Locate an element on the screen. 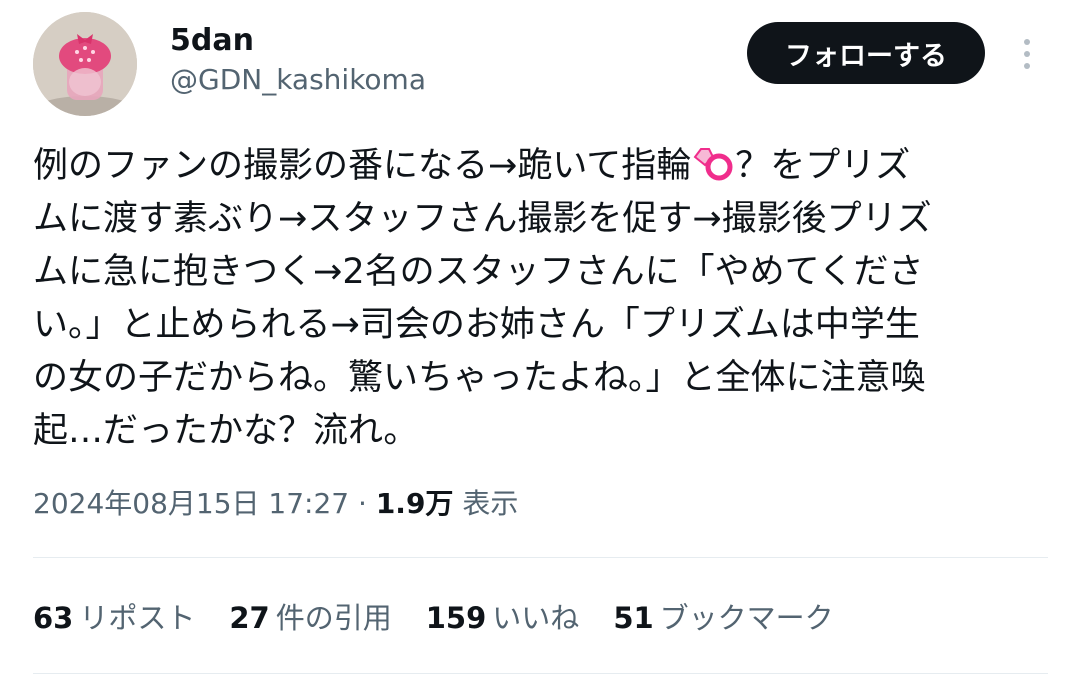 The height and width of the screenshot is (677, 1080). avatar is located at coordinates (85, 64).